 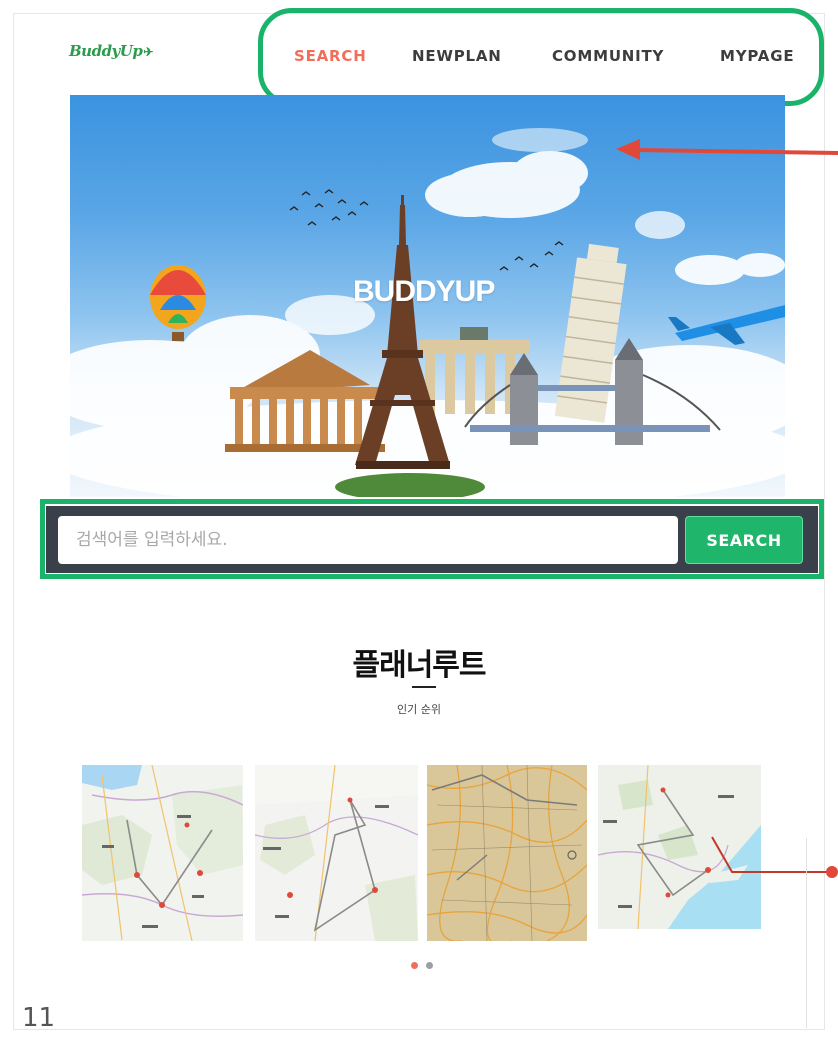 What do you see at coordinates (744, 540) in the screenshot?
I see `search-button: SEARCH` at bounding box center [744, 540].